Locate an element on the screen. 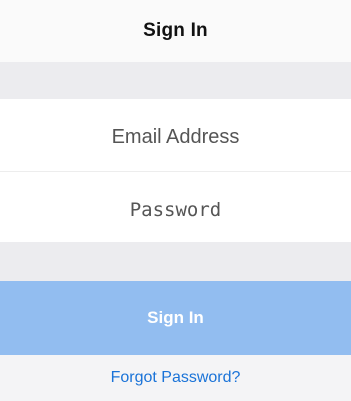  forgot-password-area: Forgot Password? is located at coordinates (175, 378).